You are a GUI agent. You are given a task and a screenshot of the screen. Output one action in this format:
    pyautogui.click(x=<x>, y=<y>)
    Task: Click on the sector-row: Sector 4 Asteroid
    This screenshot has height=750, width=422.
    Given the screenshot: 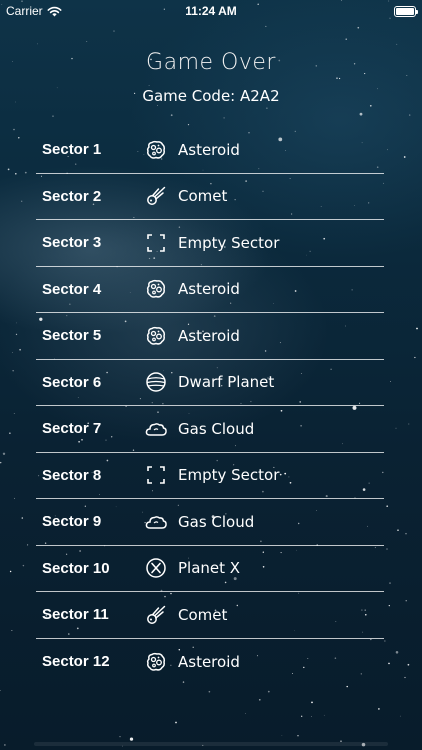 What is the action you would take?
    pyautogui.click(x=210, y=290)
    